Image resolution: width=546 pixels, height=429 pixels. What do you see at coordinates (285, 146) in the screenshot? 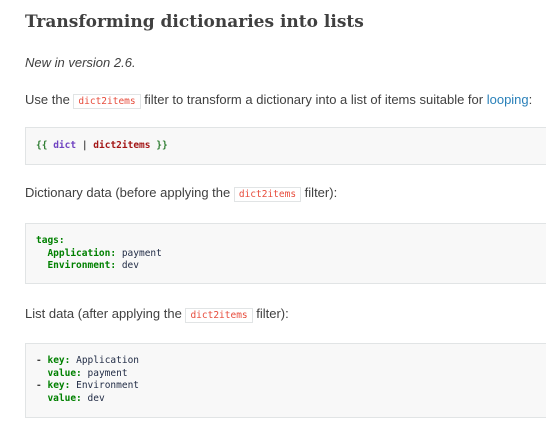
I see `usage-code-block: {{ dict | dict2items }}` at bounding box center [285, 146].